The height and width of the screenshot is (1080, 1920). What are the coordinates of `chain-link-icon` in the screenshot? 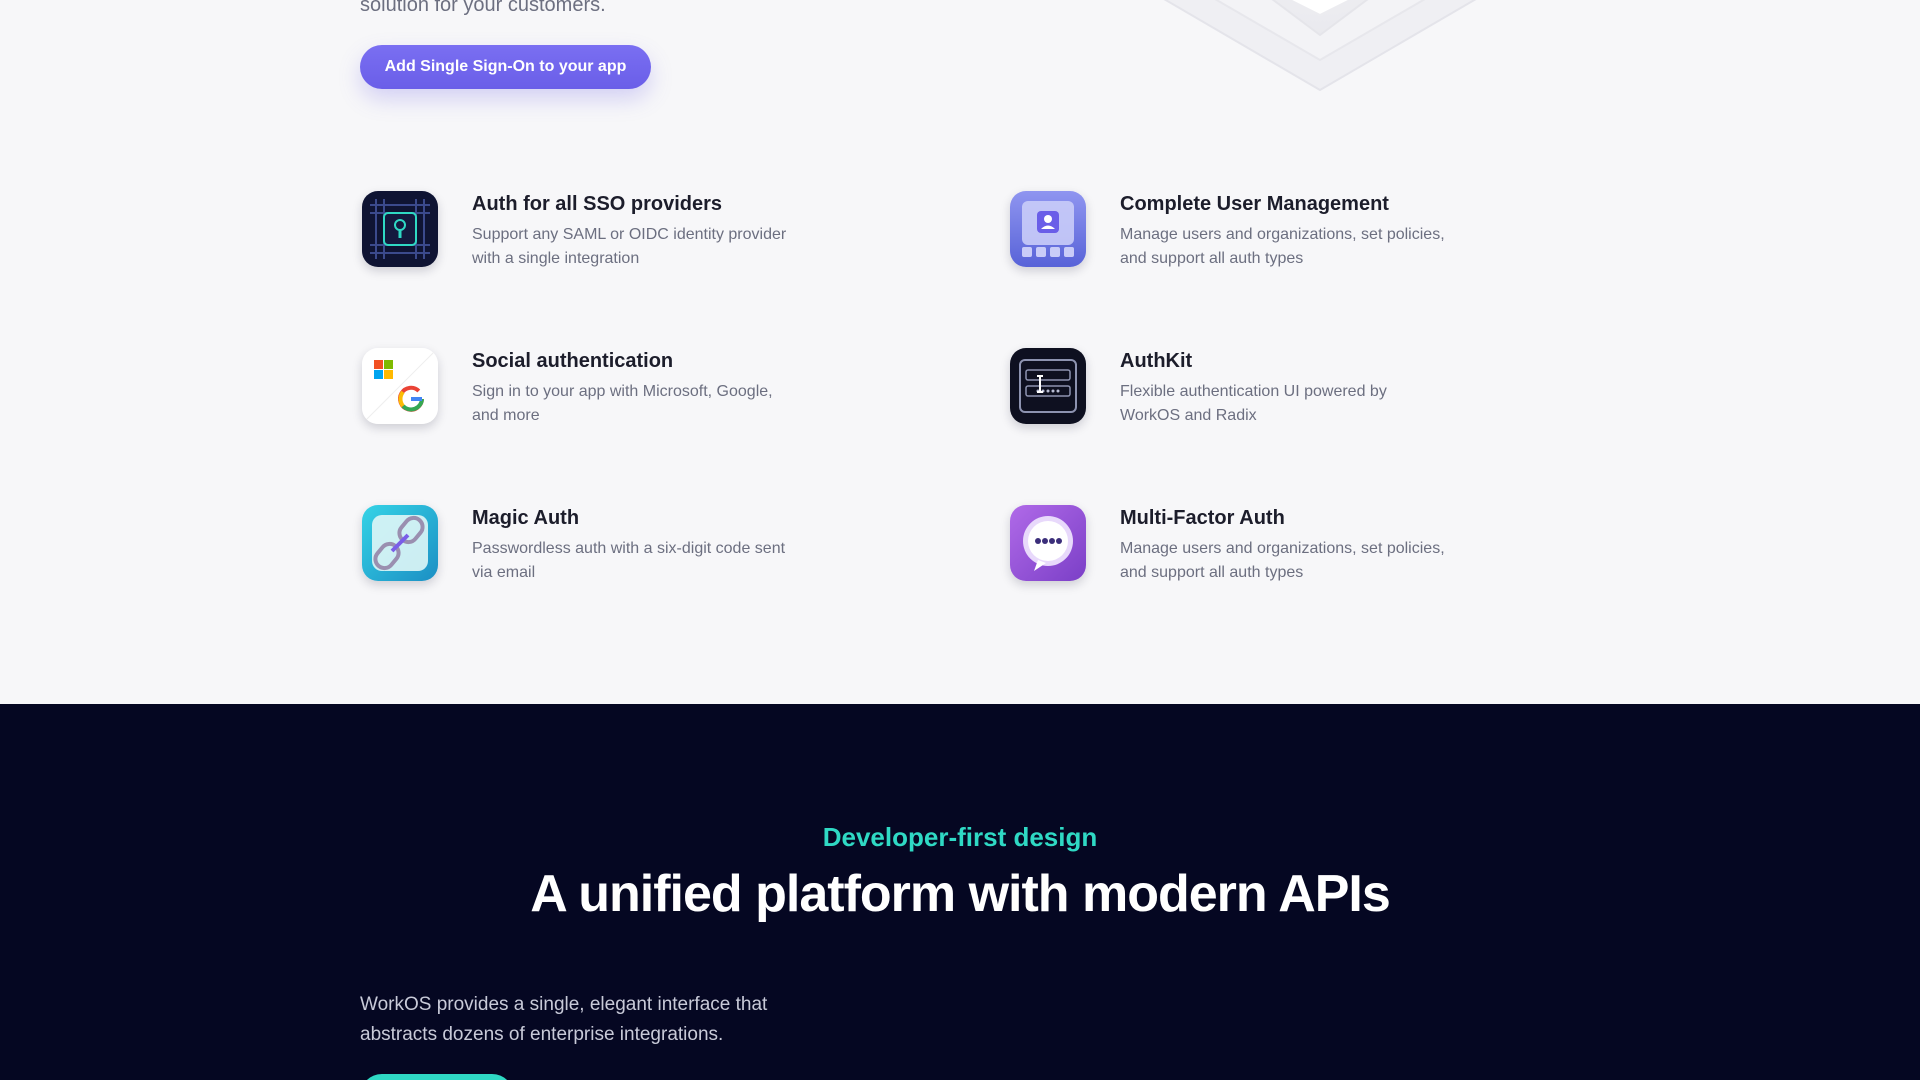 It's located at (400, 543).